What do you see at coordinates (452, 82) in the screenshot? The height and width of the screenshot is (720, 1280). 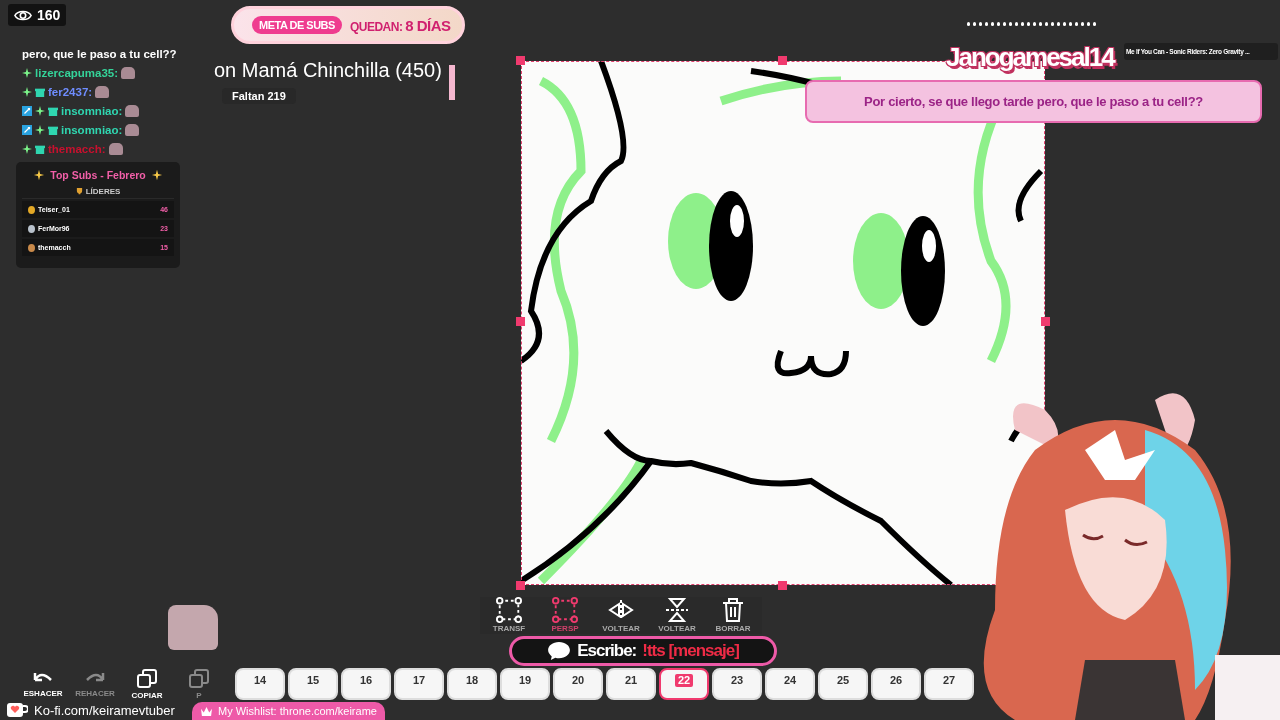 I see `goal-progress-marker` at bounding box center [452, 82].